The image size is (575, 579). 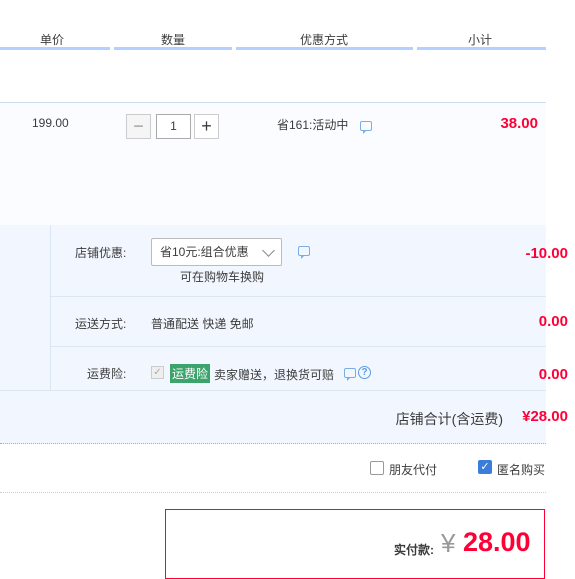 What do you see at coordinates (173, 126) in the screenshot?
I see `quantity-input: 1` at bounding box center [173, 126].